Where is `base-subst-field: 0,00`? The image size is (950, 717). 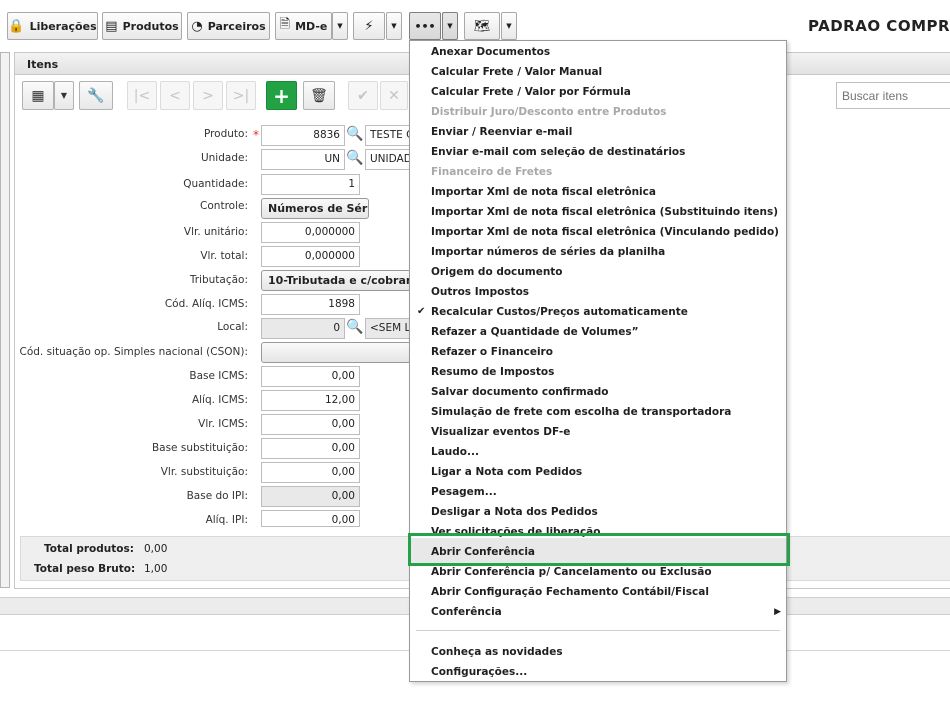
base-subst-field: 0,00 is located at coordinates (310, 448).